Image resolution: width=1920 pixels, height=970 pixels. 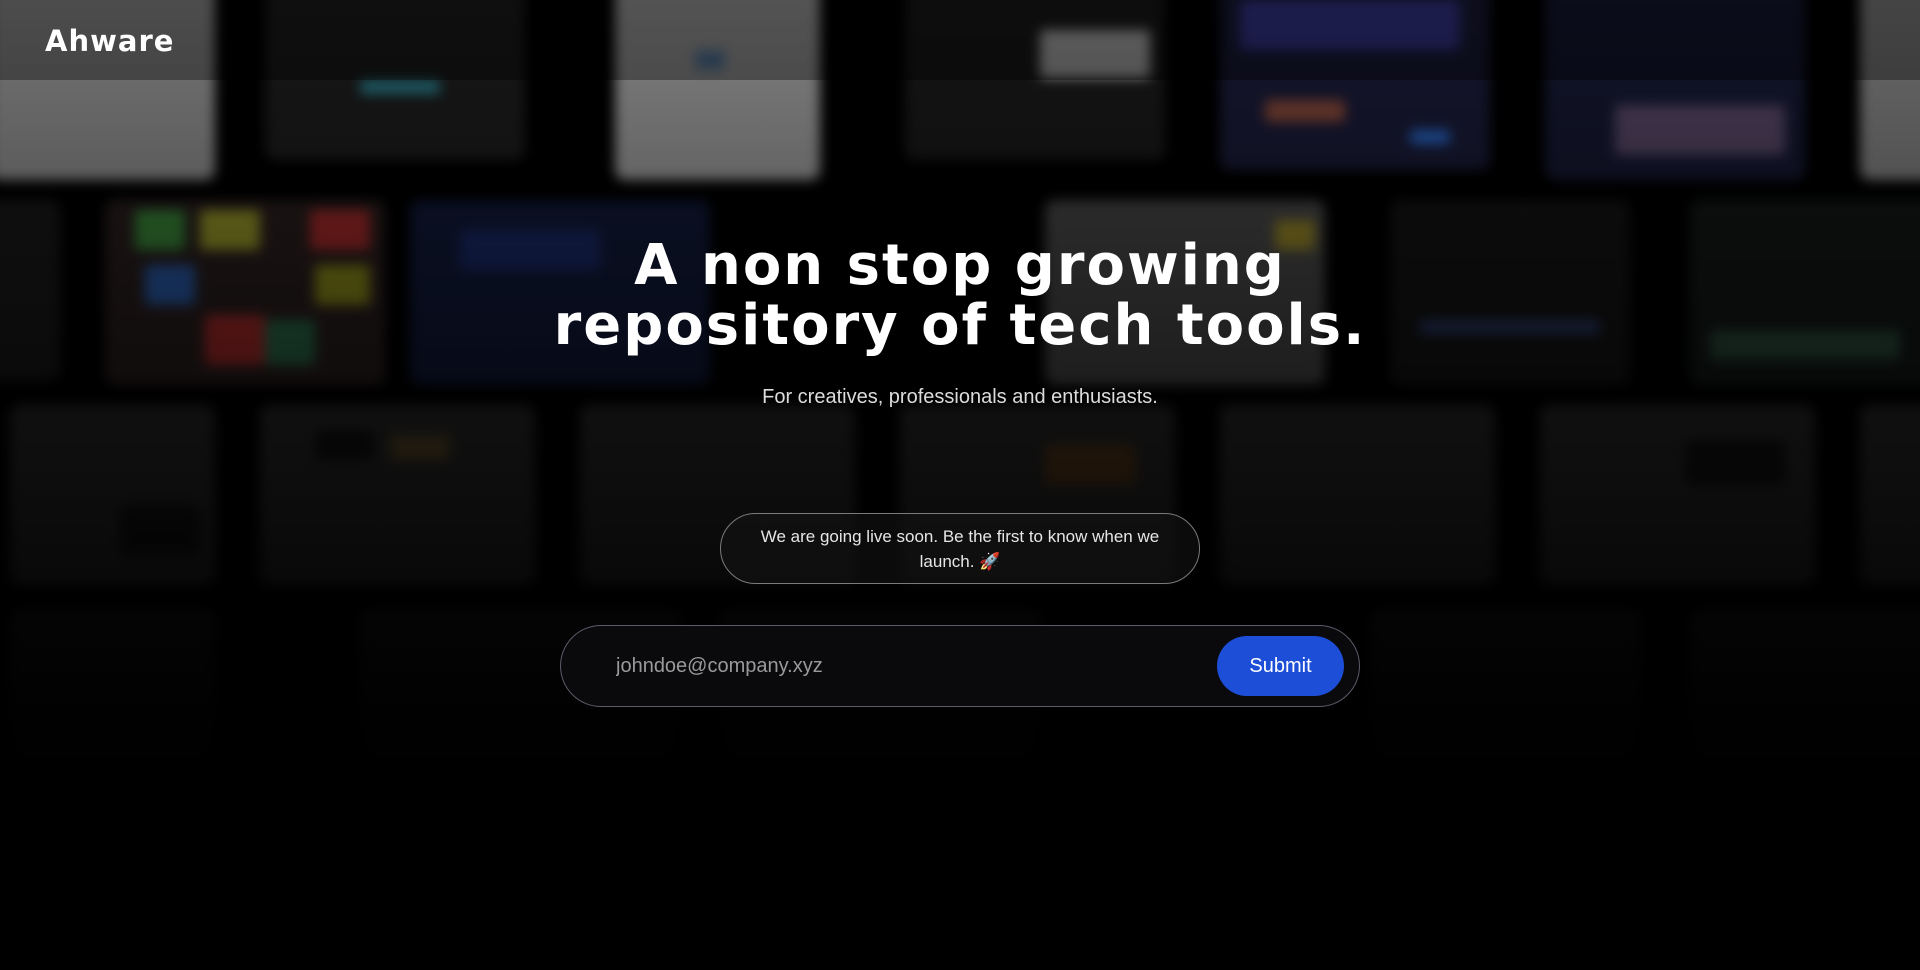 I want to click on headline-line-1: A non stop growing, so click(x=960, y=265).